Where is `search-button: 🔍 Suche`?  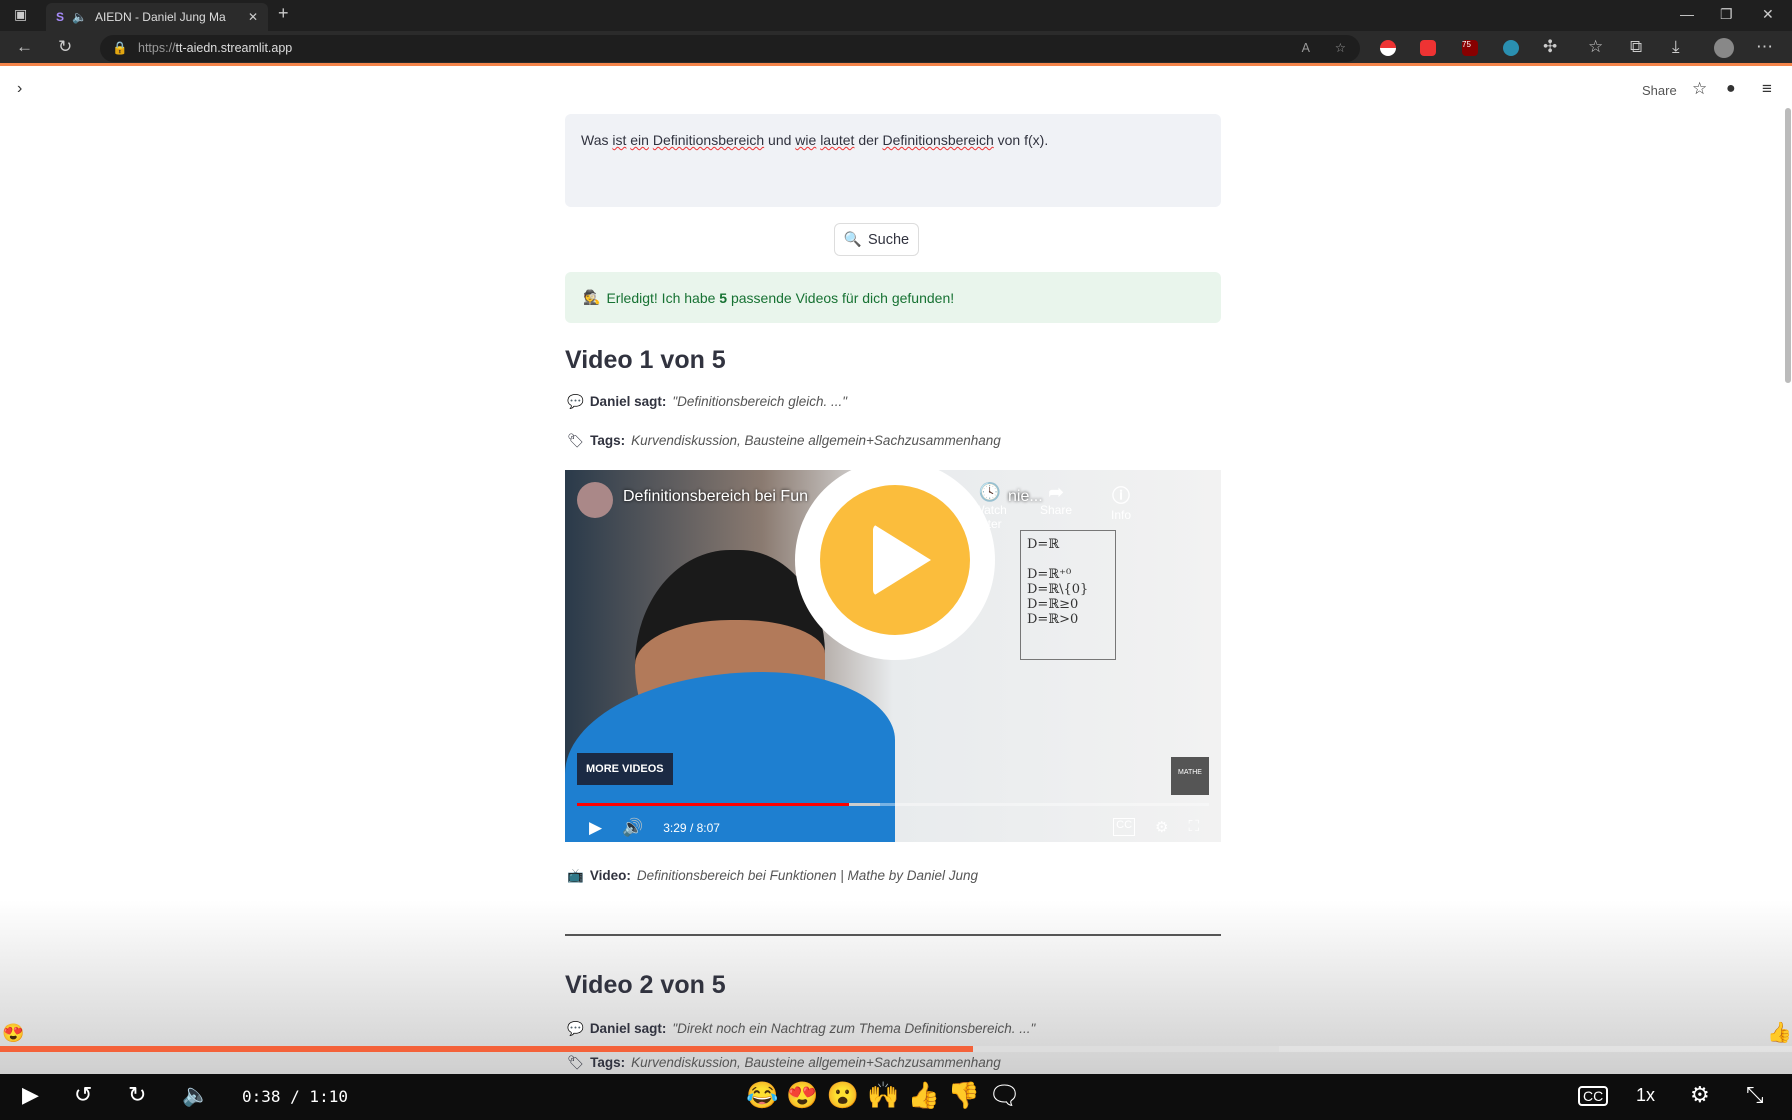 search-button: 🔍 Suche is located at coordinates (876, 239).